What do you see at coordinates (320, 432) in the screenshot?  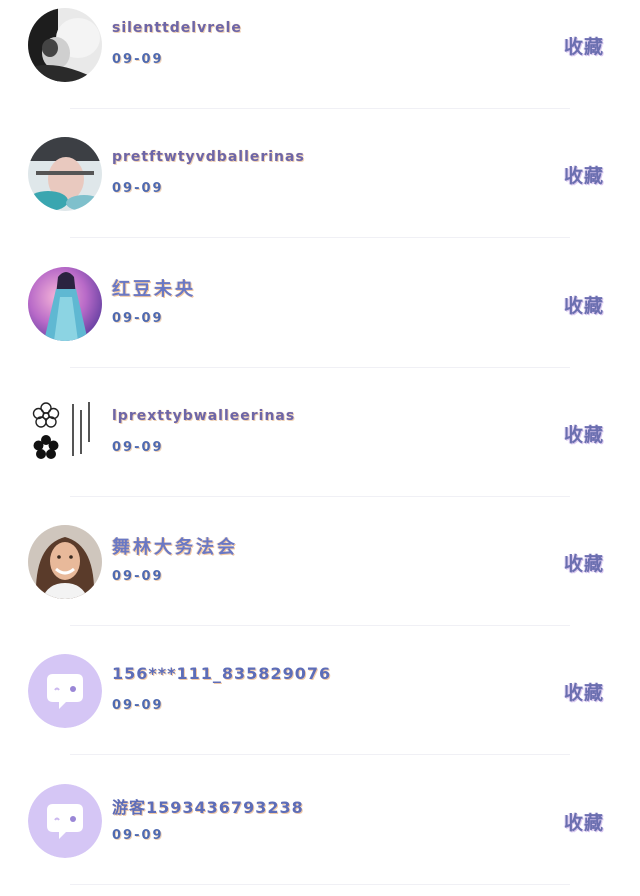 I see `list-item: lprexttybwalleerinas 09-09 收藏` at bounding box center [320, 432].